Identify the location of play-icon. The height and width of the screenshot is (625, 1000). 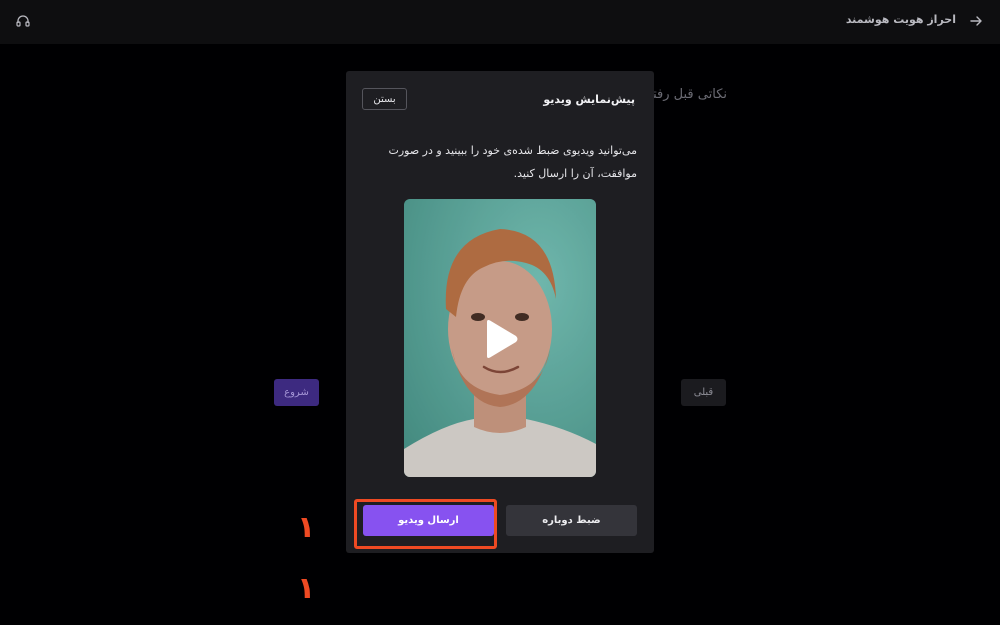
(501, 339).